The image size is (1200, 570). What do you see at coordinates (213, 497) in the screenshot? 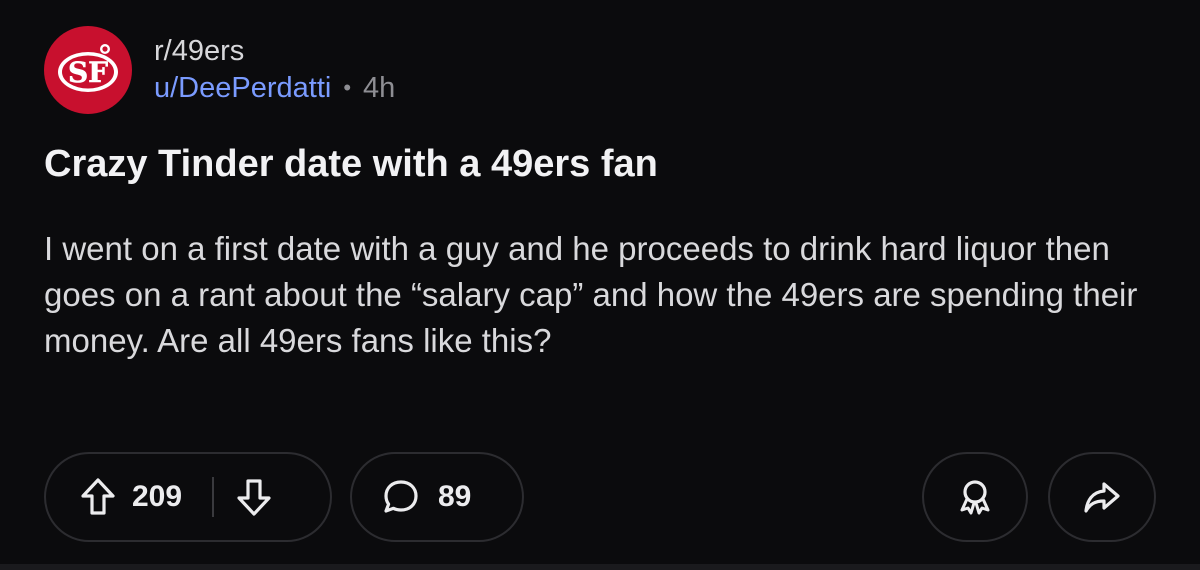
I see `vote-divider` at bounding box center [213, 497].